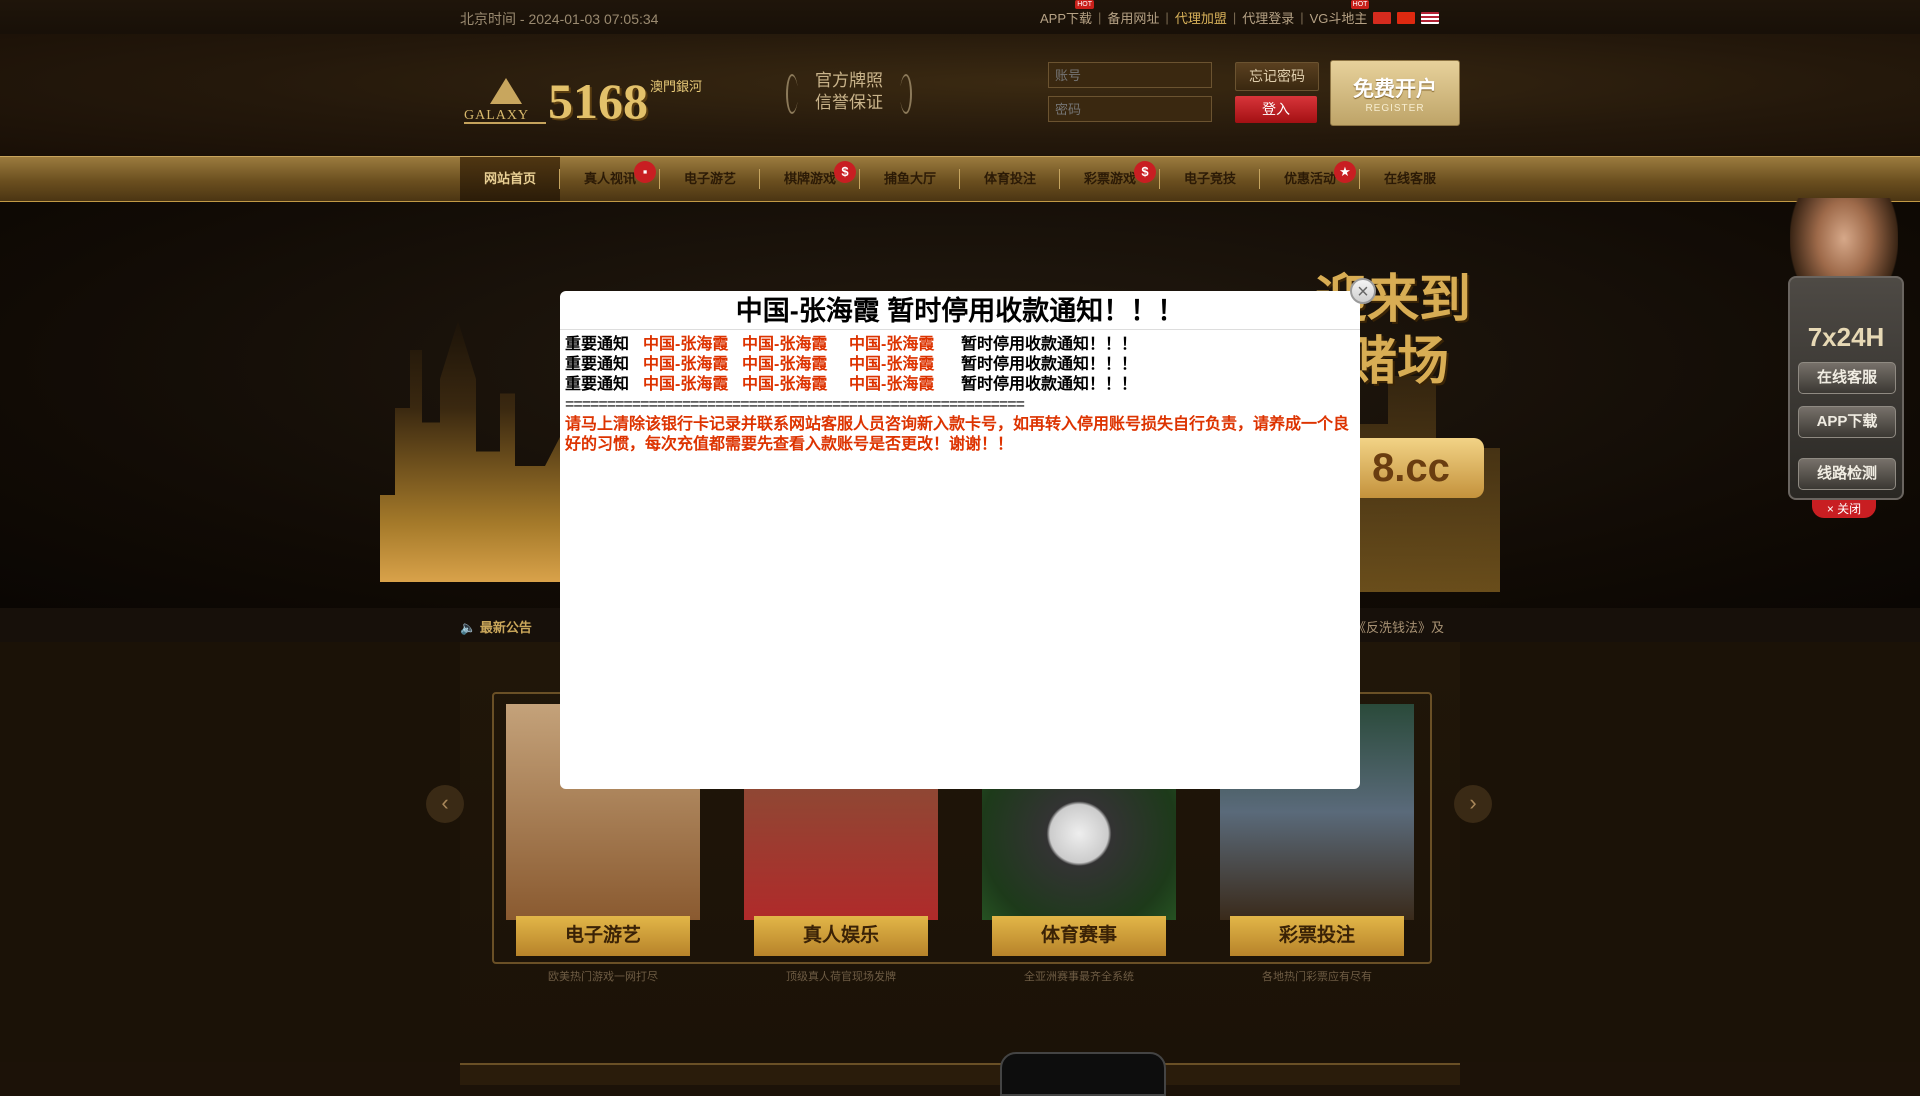 Image resolution: width=1920 pixels, height=1096 pixels. What do you see at coordinates (1363, 291) in the screenshot?
I see `popup-close-button: ×` at bounding box center [1363, 291].